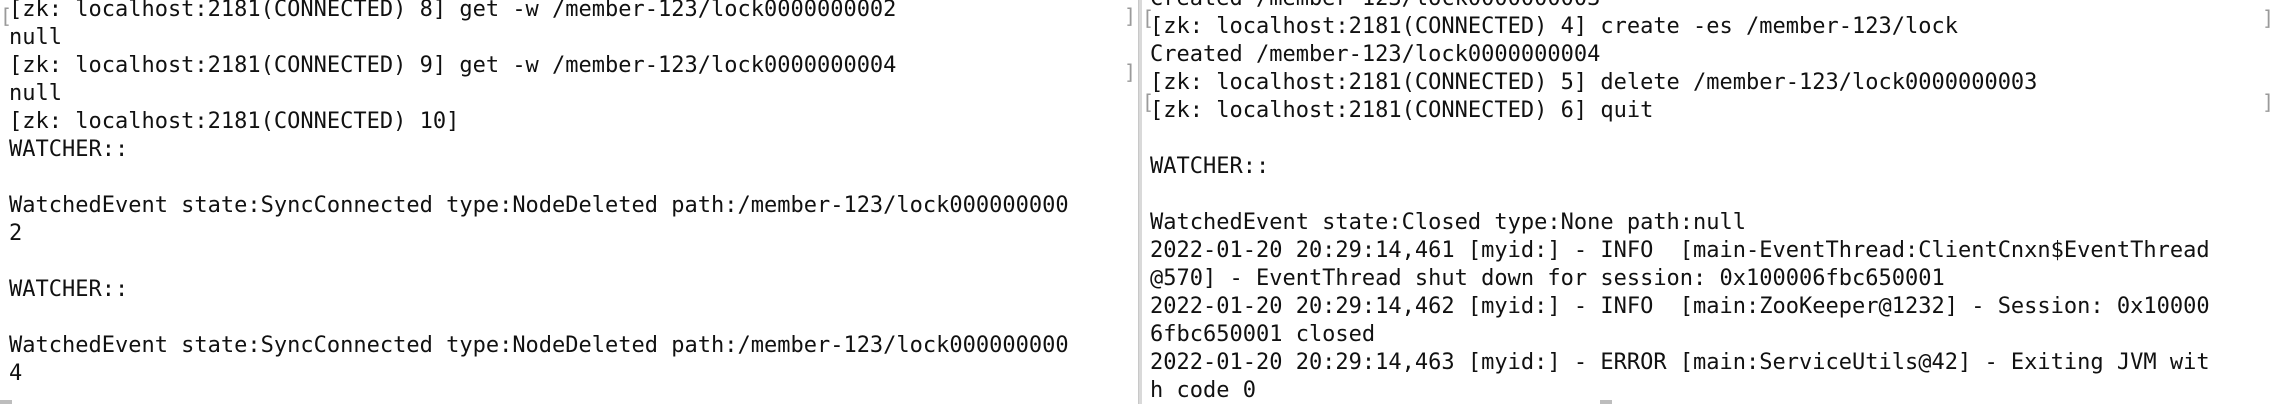 The width and height of the screenshot is (2276, 404). What do you see at coordinates (1203, 390) in the screenshot?
I see `terminal-line: h code 0` at bounding box center [1203, 390].